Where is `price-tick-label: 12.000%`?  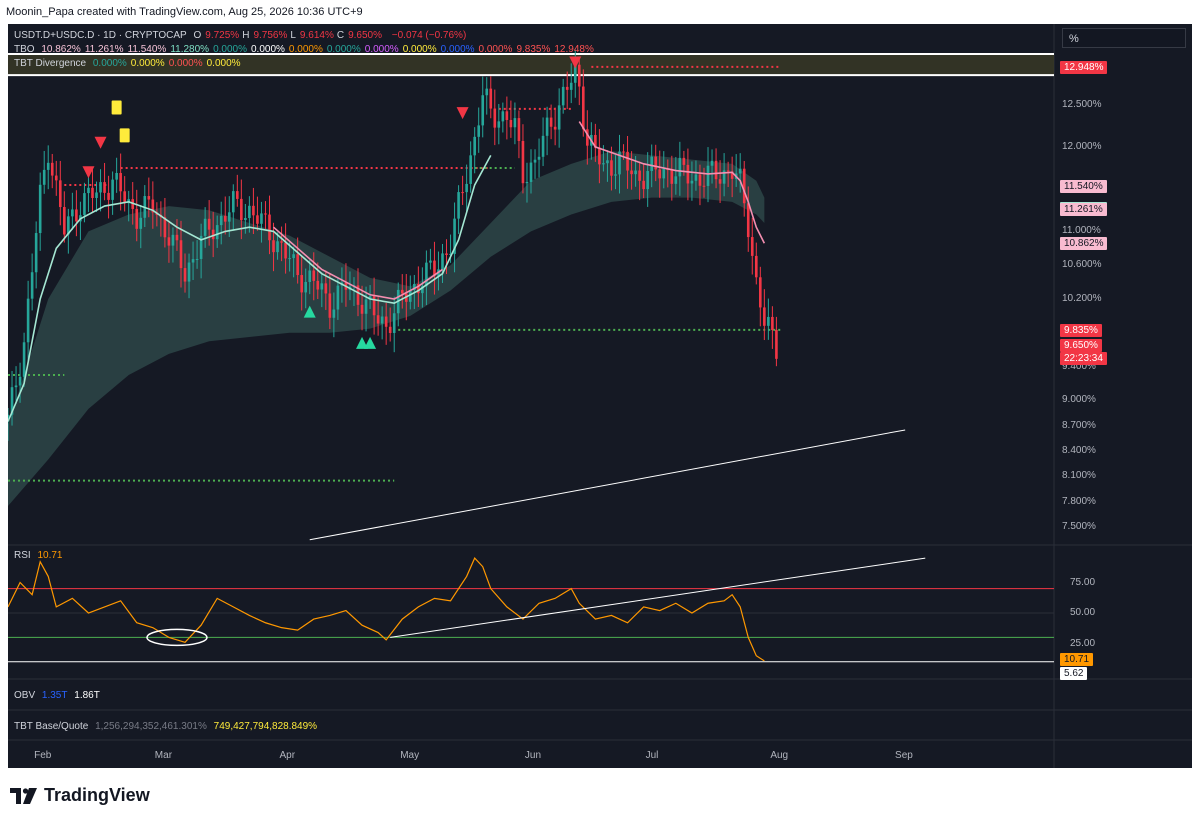
price-tick-label: 12.000% is located at coordinates (1082, 146).